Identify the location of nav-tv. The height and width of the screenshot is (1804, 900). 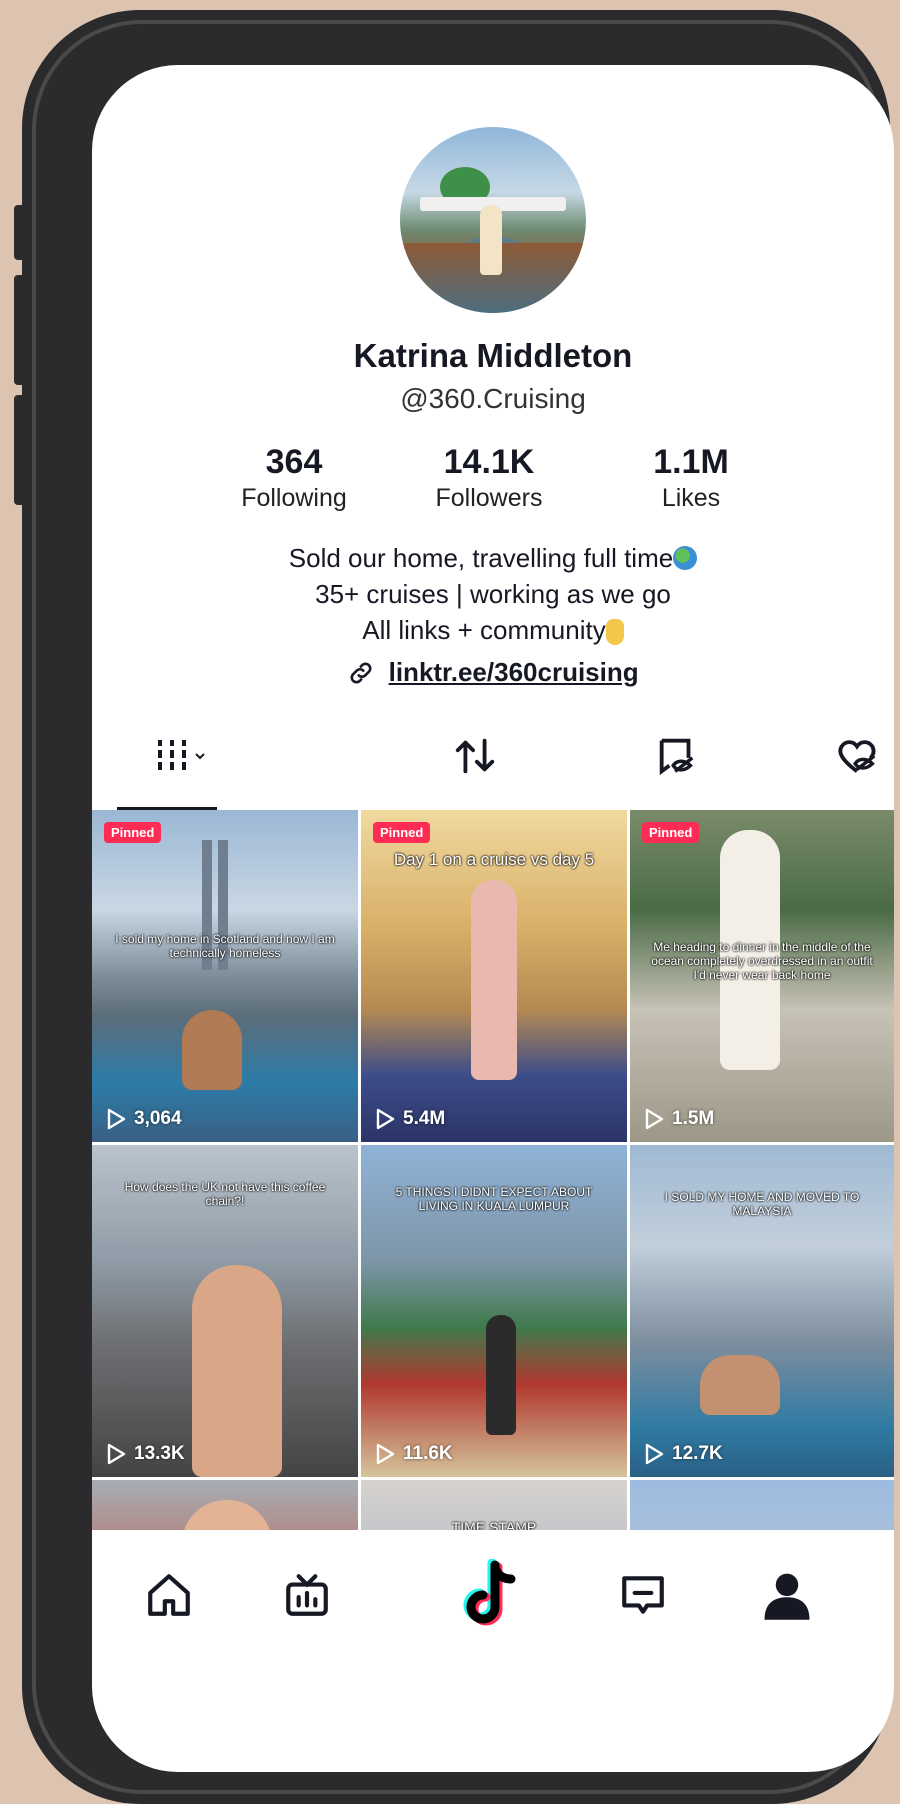
(307, 1595).